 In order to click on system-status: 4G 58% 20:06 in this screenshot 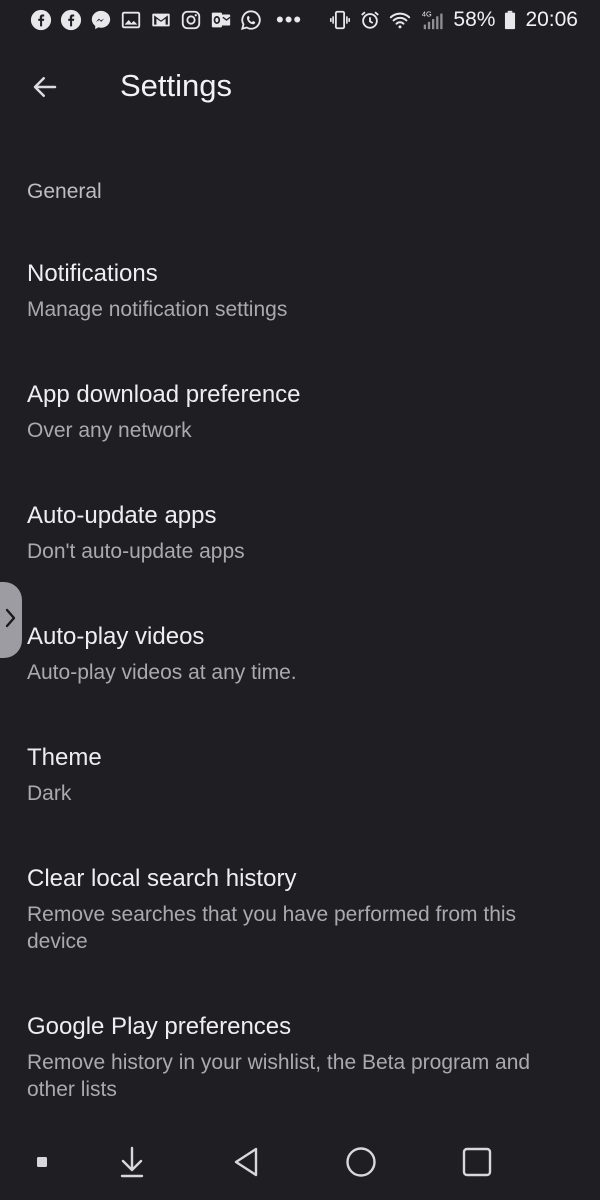, I will do `click(453, 20)`.